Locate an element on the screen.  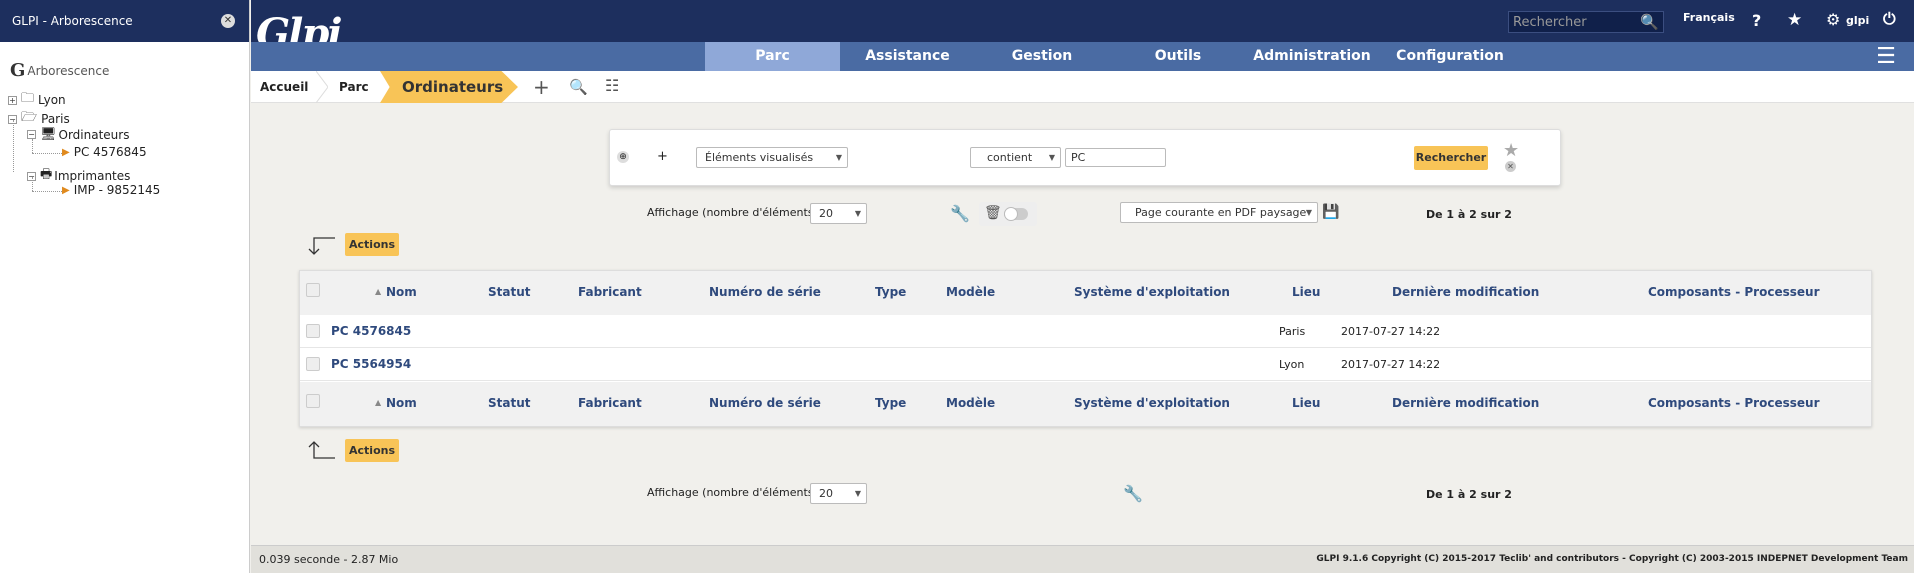
sidebar-title: GLPI - Arborescence is located at coordinates (72, 21).